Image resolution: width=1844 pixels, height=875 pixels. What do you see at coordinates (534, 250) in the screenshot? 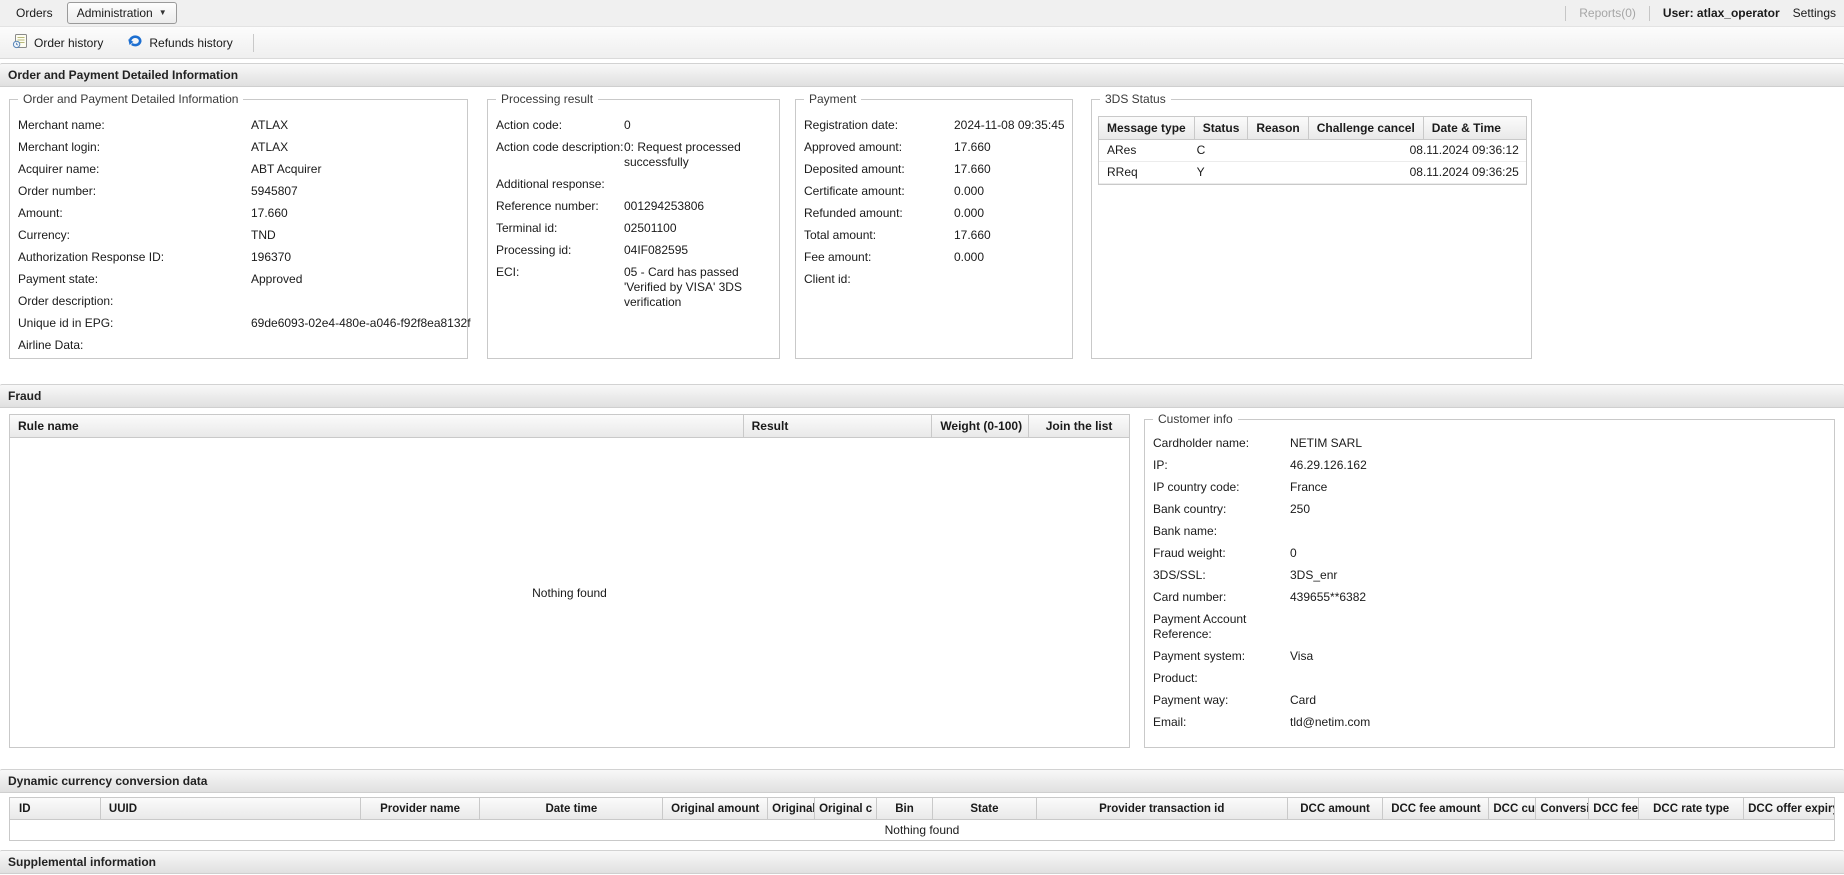
I see `field-label: Processing id:` at bounding box center [534, 250].